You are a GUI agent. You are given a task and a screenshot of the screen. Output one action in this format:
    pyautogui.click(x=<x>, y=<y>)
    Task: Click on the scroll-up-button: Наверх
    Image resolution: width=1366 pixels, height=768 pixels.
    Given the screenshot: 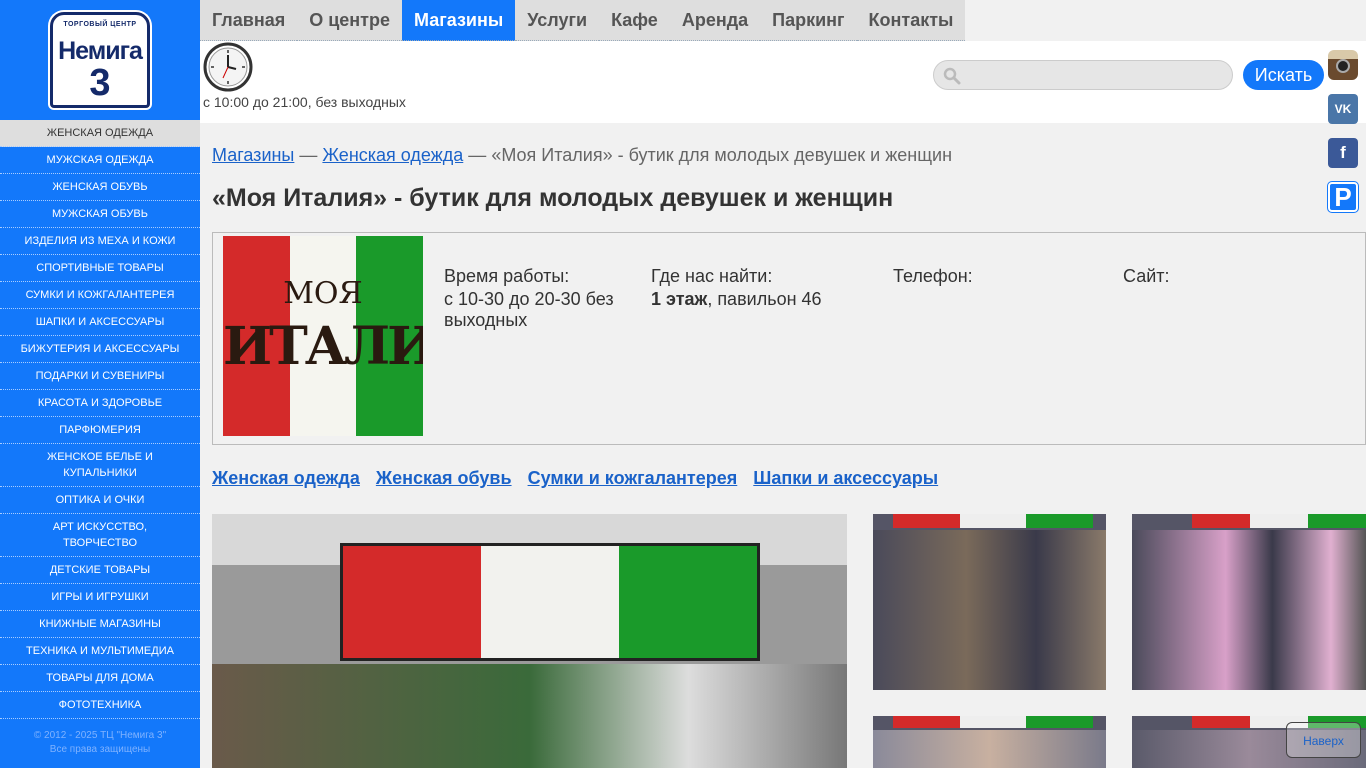 What is the action you would take?
    pyautogui.click(x=1323, y=740)
    